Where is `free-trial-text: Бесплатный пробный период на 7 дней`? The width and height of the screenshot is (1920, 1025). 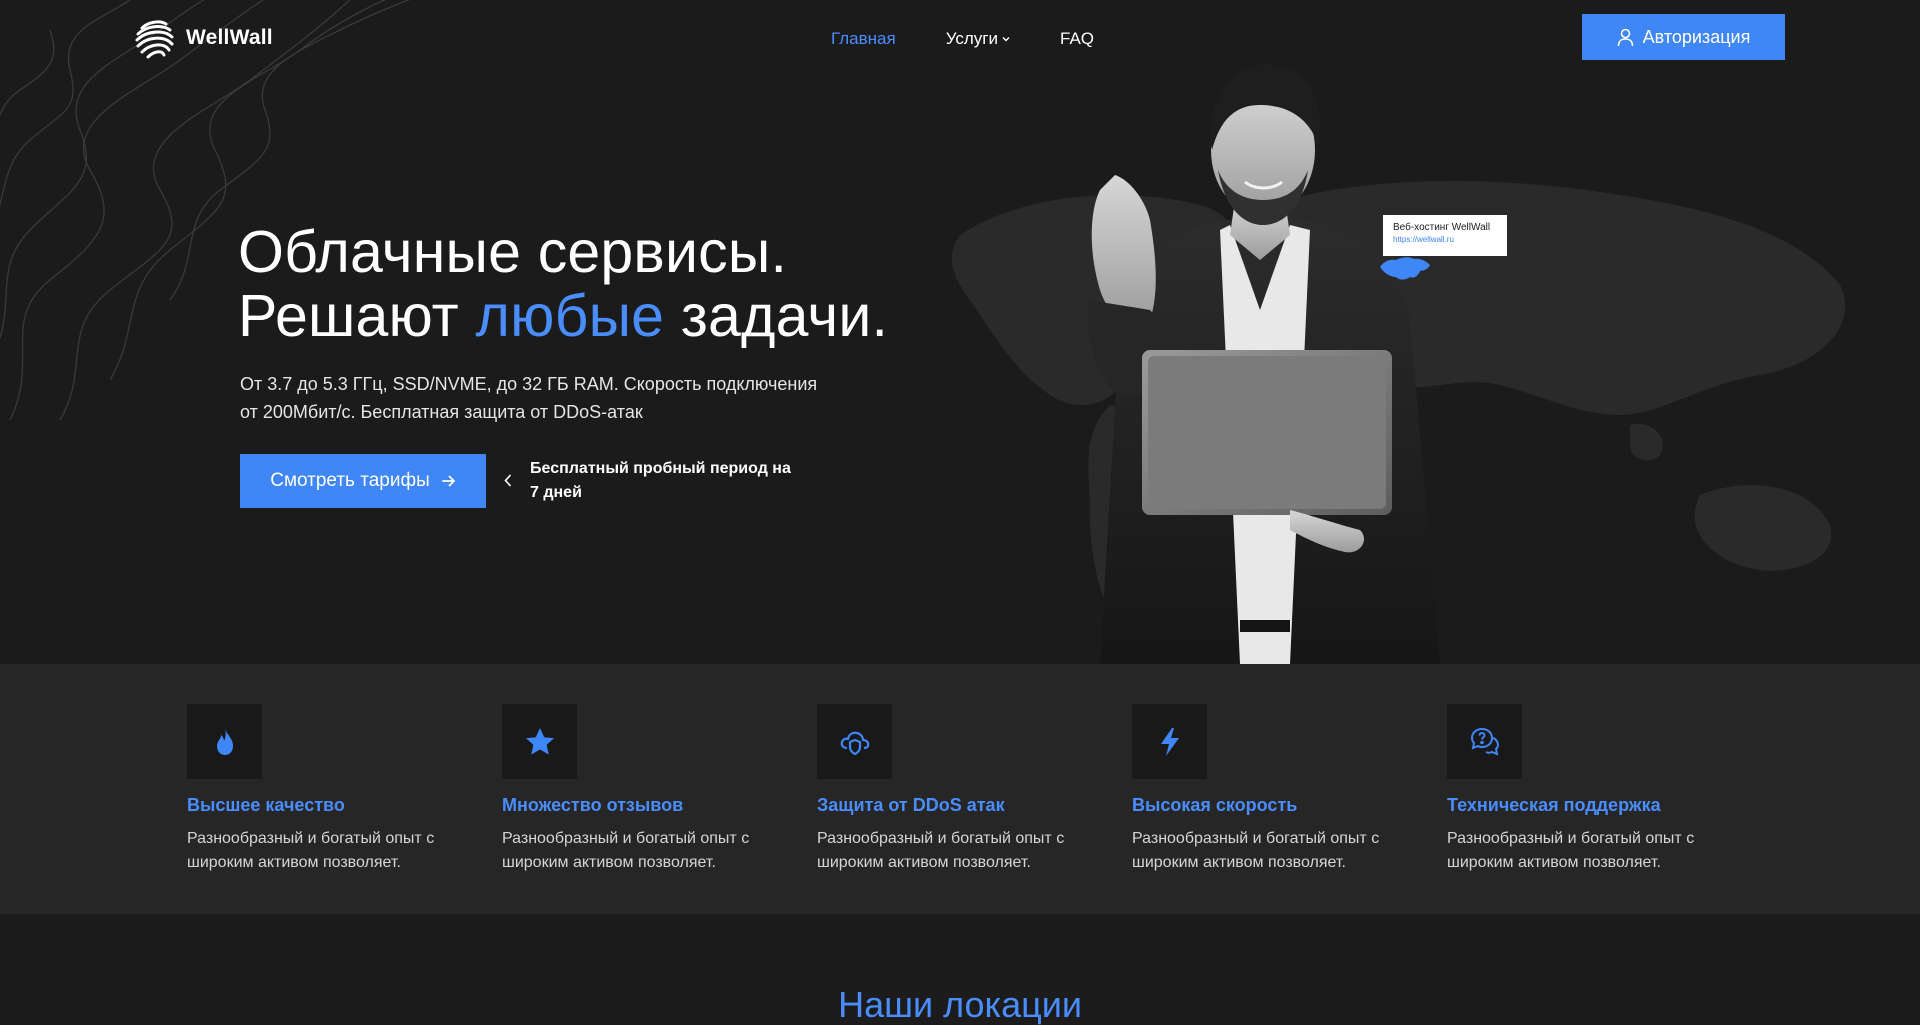 free-trial-text: Бесплатный пробный период на 7 дней is located at coordinates (660, 480).